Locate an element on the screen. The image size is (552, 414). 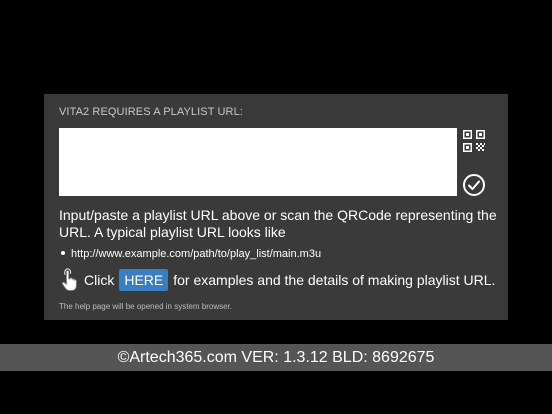
bullet-icon is located at coordinates (63, 253).